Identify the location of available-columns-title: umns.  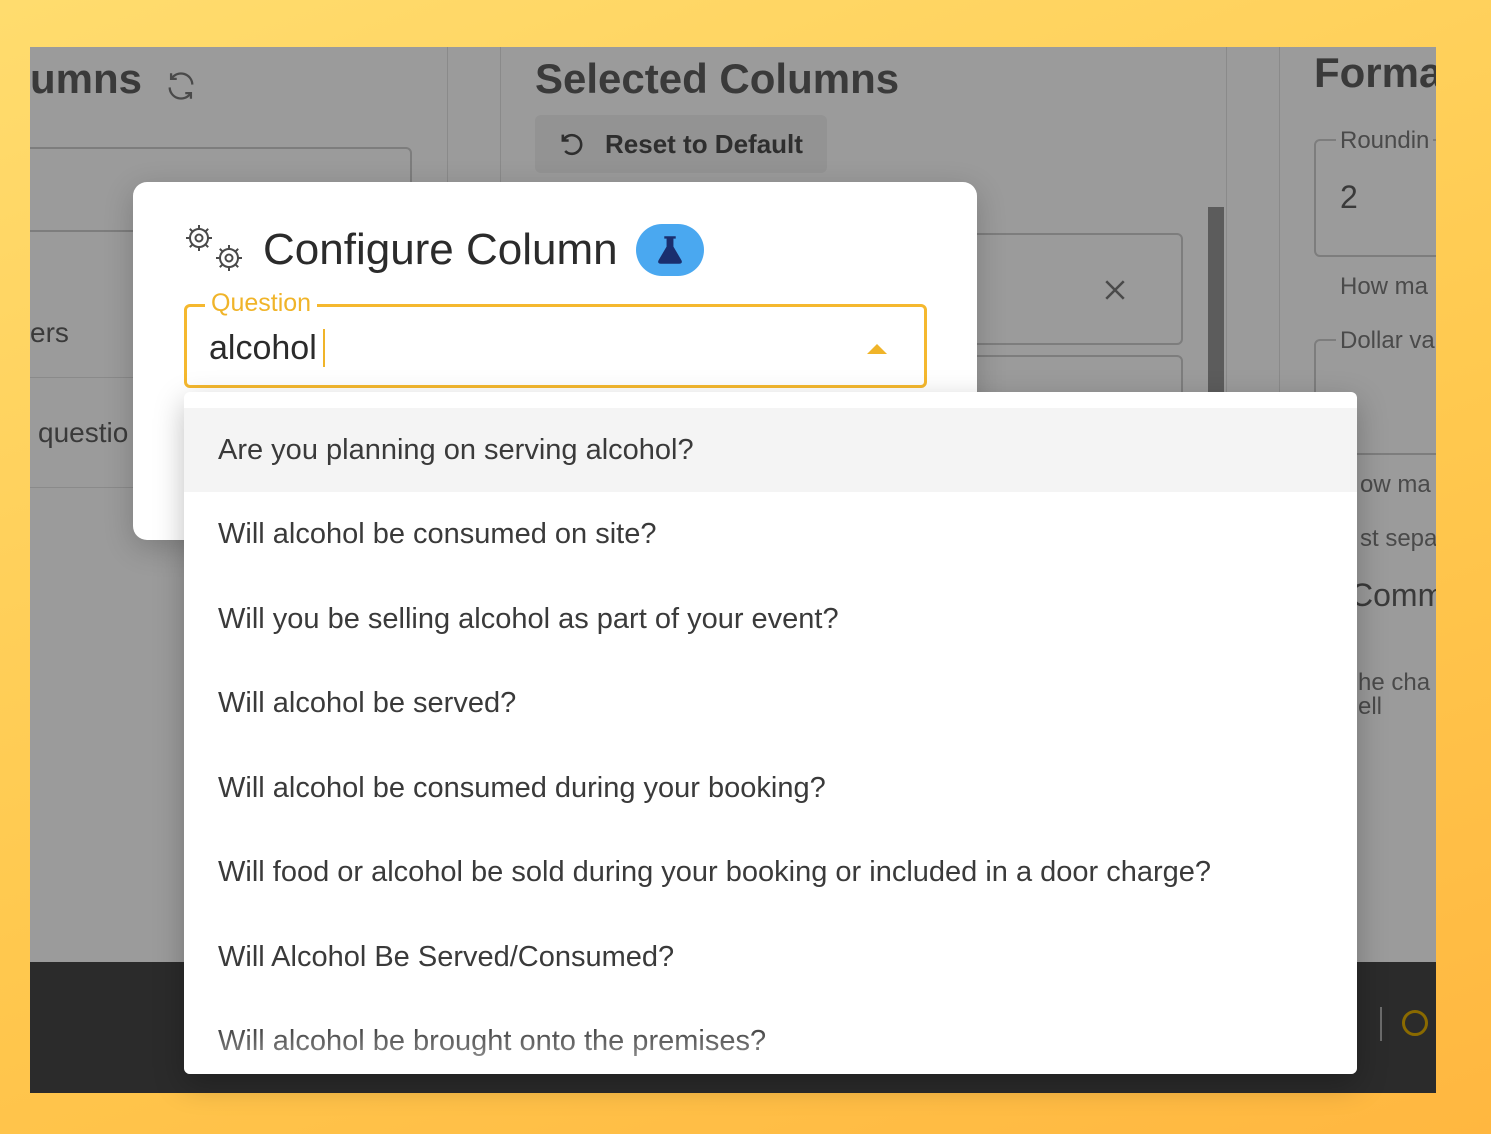
(114, 79).